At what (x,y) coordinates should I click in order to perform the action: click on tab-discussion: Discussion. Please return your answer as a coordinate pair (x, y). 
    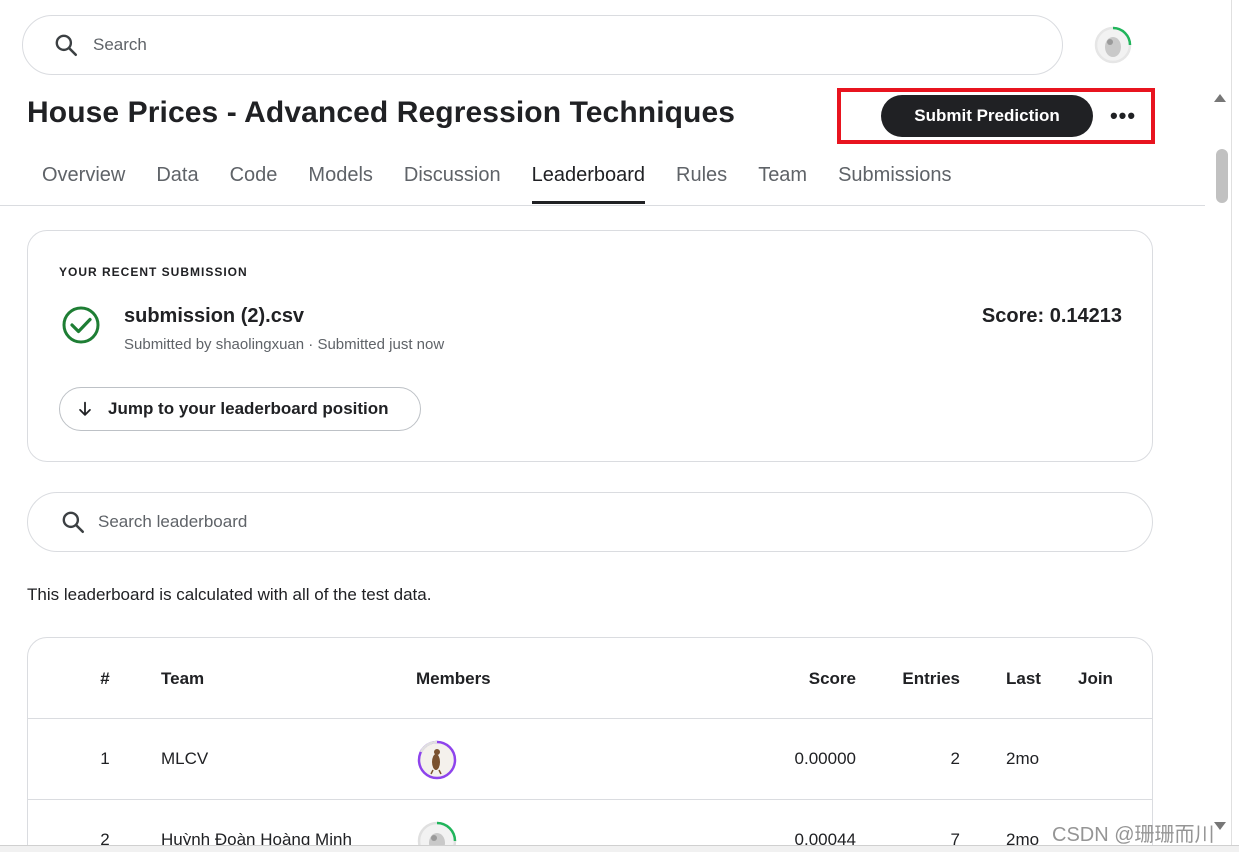
    Looking at the image, I should click on (452, 182).